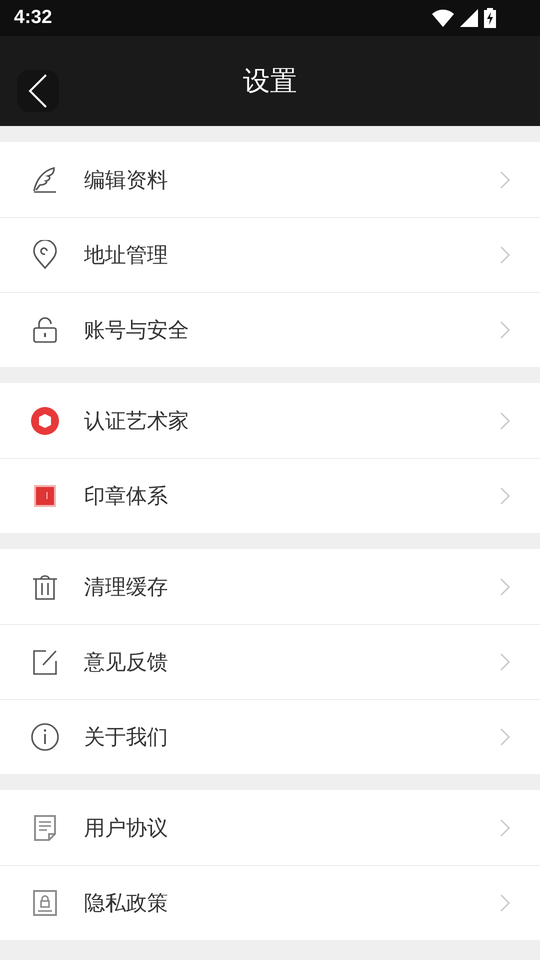  What do you see at coordinates (126, 662) in the screenshot?
I see `row-label: 意见反馈` at bounding box center [126, 662].